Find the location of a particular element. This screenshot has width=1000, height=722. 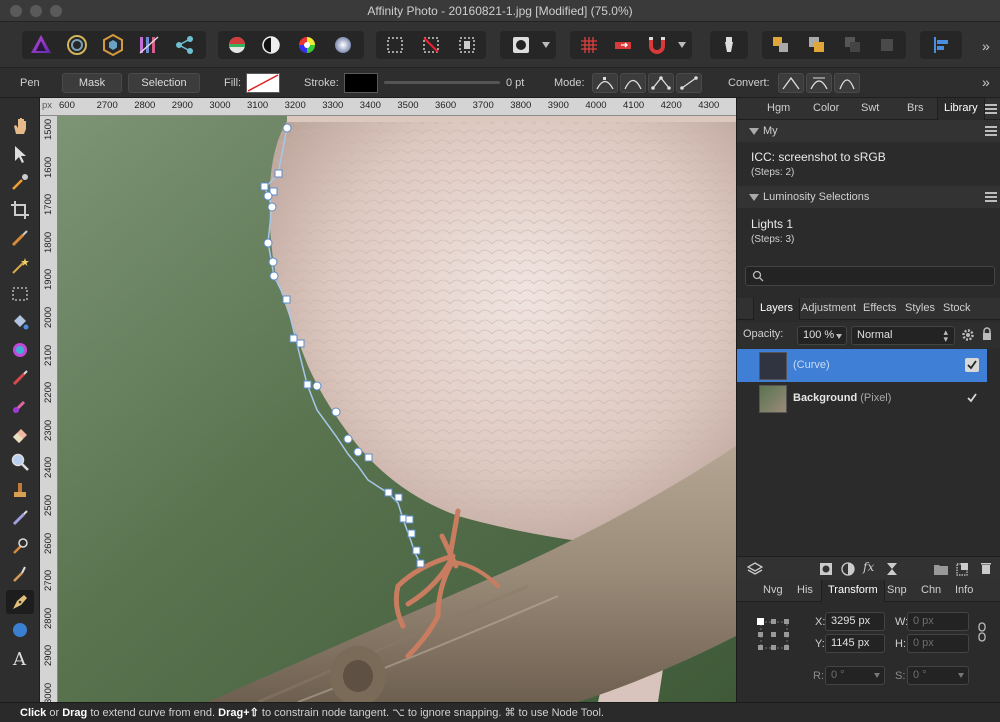

layer-row-curve: (Curve) is located at coordinates (862, 365).